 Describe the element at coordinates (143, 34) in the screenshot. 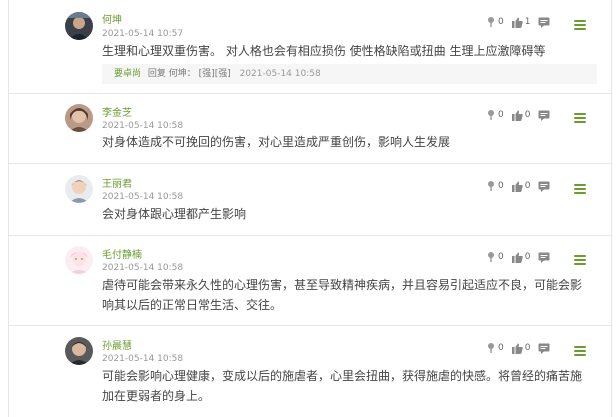

I see `comment-time: 2021-05-14 10:57` at that location.